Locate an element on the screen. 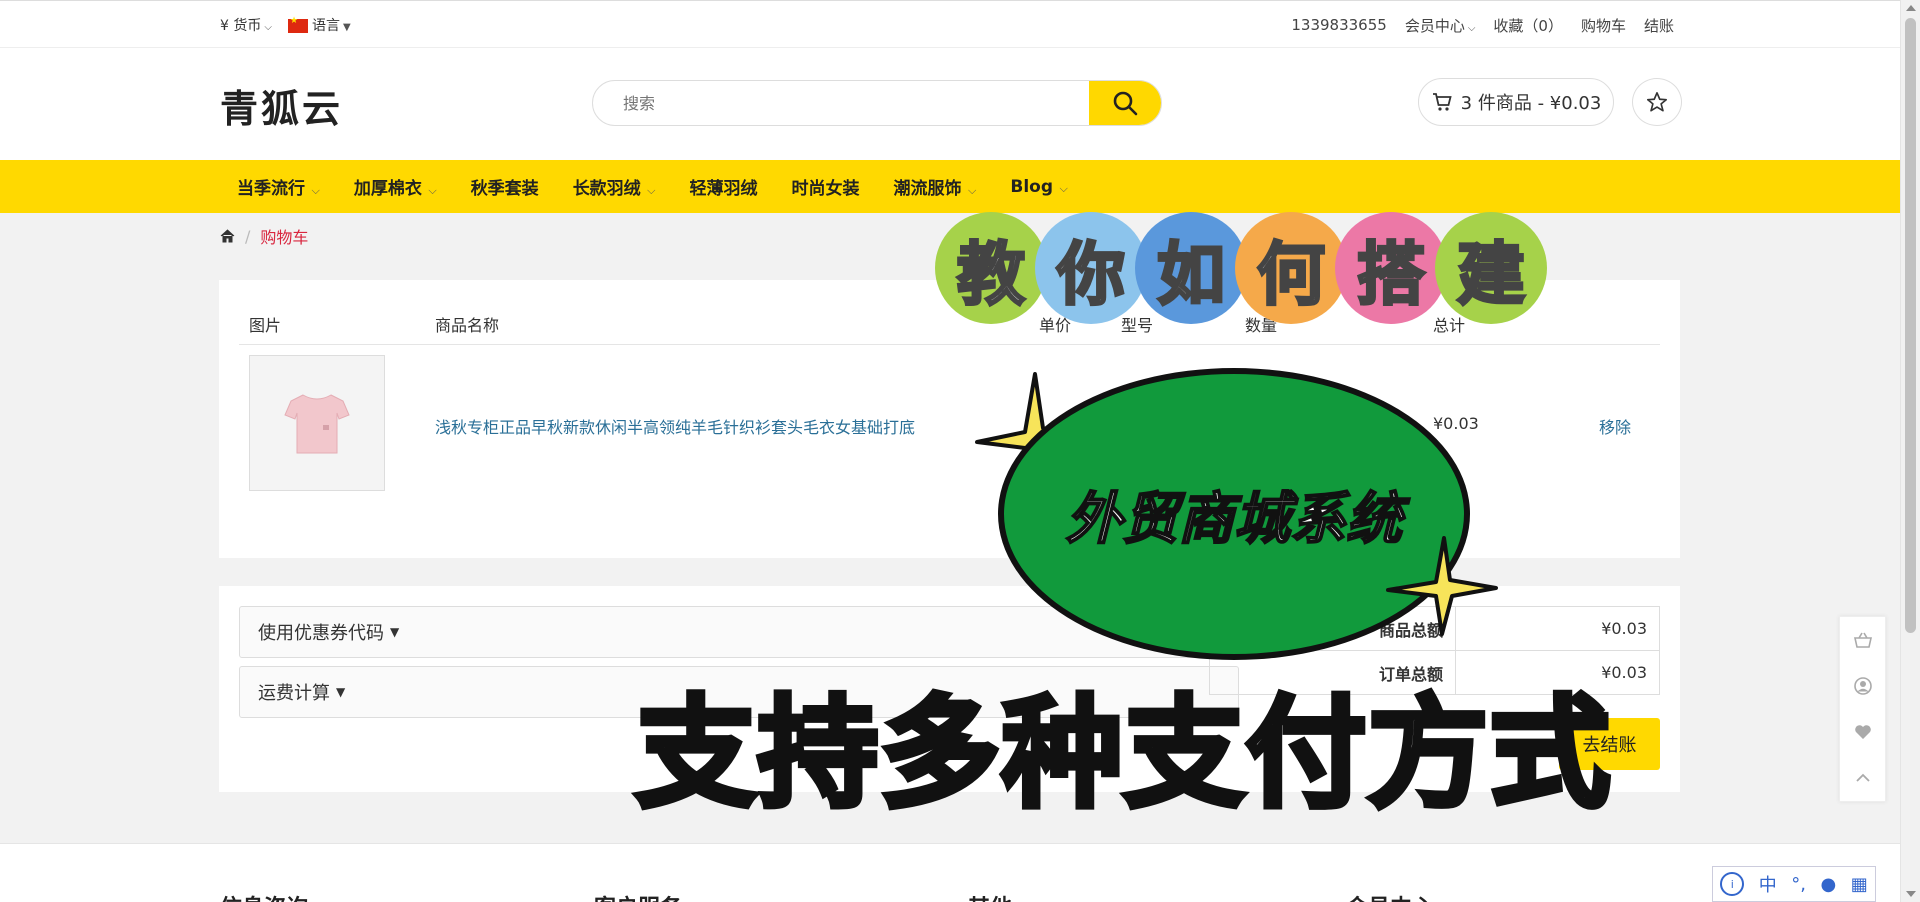 This screenshot has width=1920, height=902. header-quantity: 数量 is located at coordinates (1261, 325).